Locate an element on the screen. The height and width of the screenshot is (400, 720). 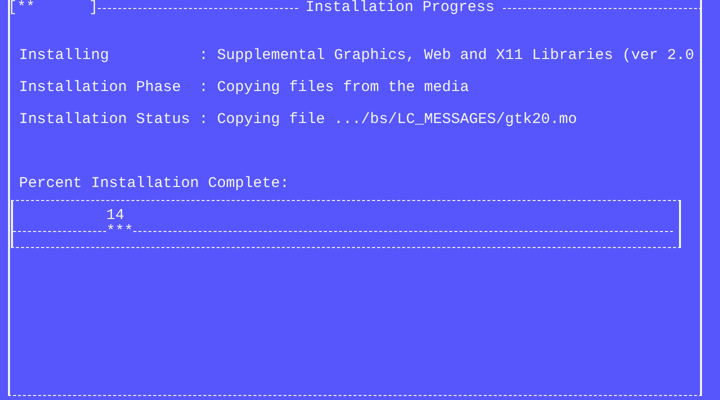
field-label: Installation Phase is located at coordinates (100, 89).